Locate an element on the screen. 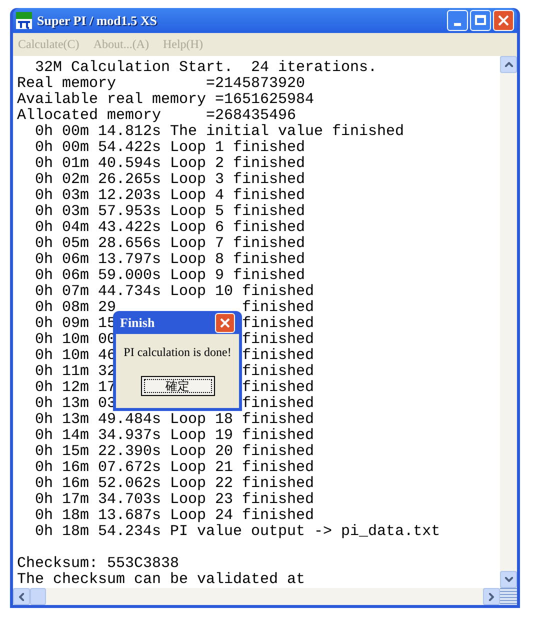  output-line: 0h 03m 12.203s Loop 4 finished is located at coordinates (170, 196).